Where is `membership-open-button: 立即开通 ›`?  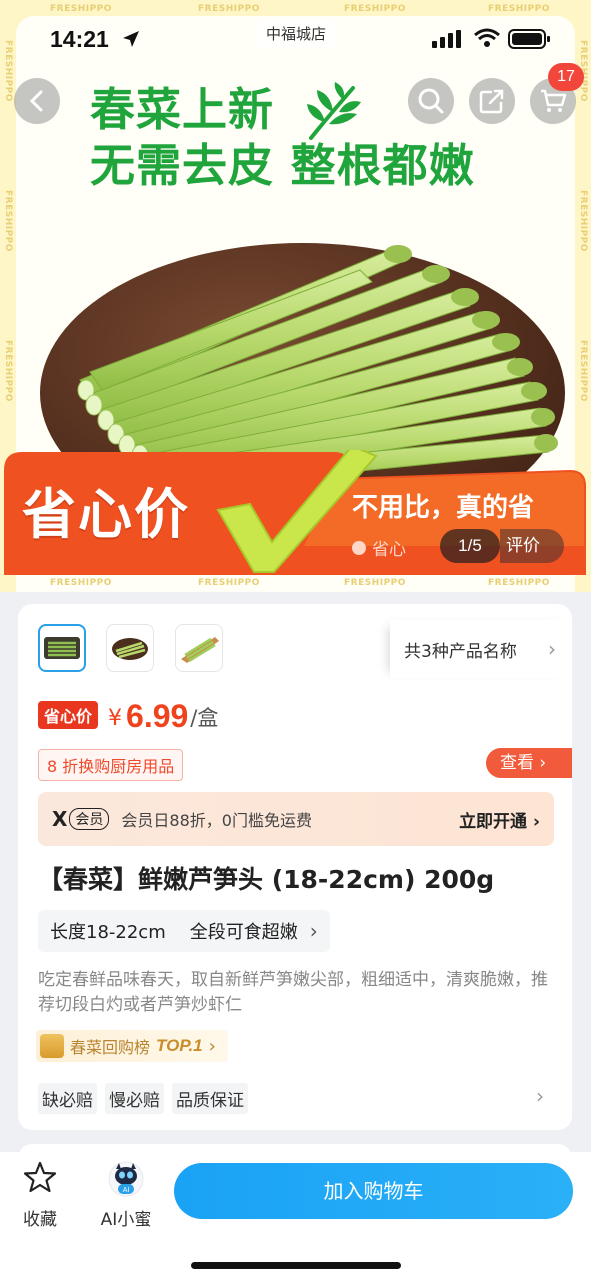
membership-open-button: 立即开通 › is located at coordinates (499, 819).